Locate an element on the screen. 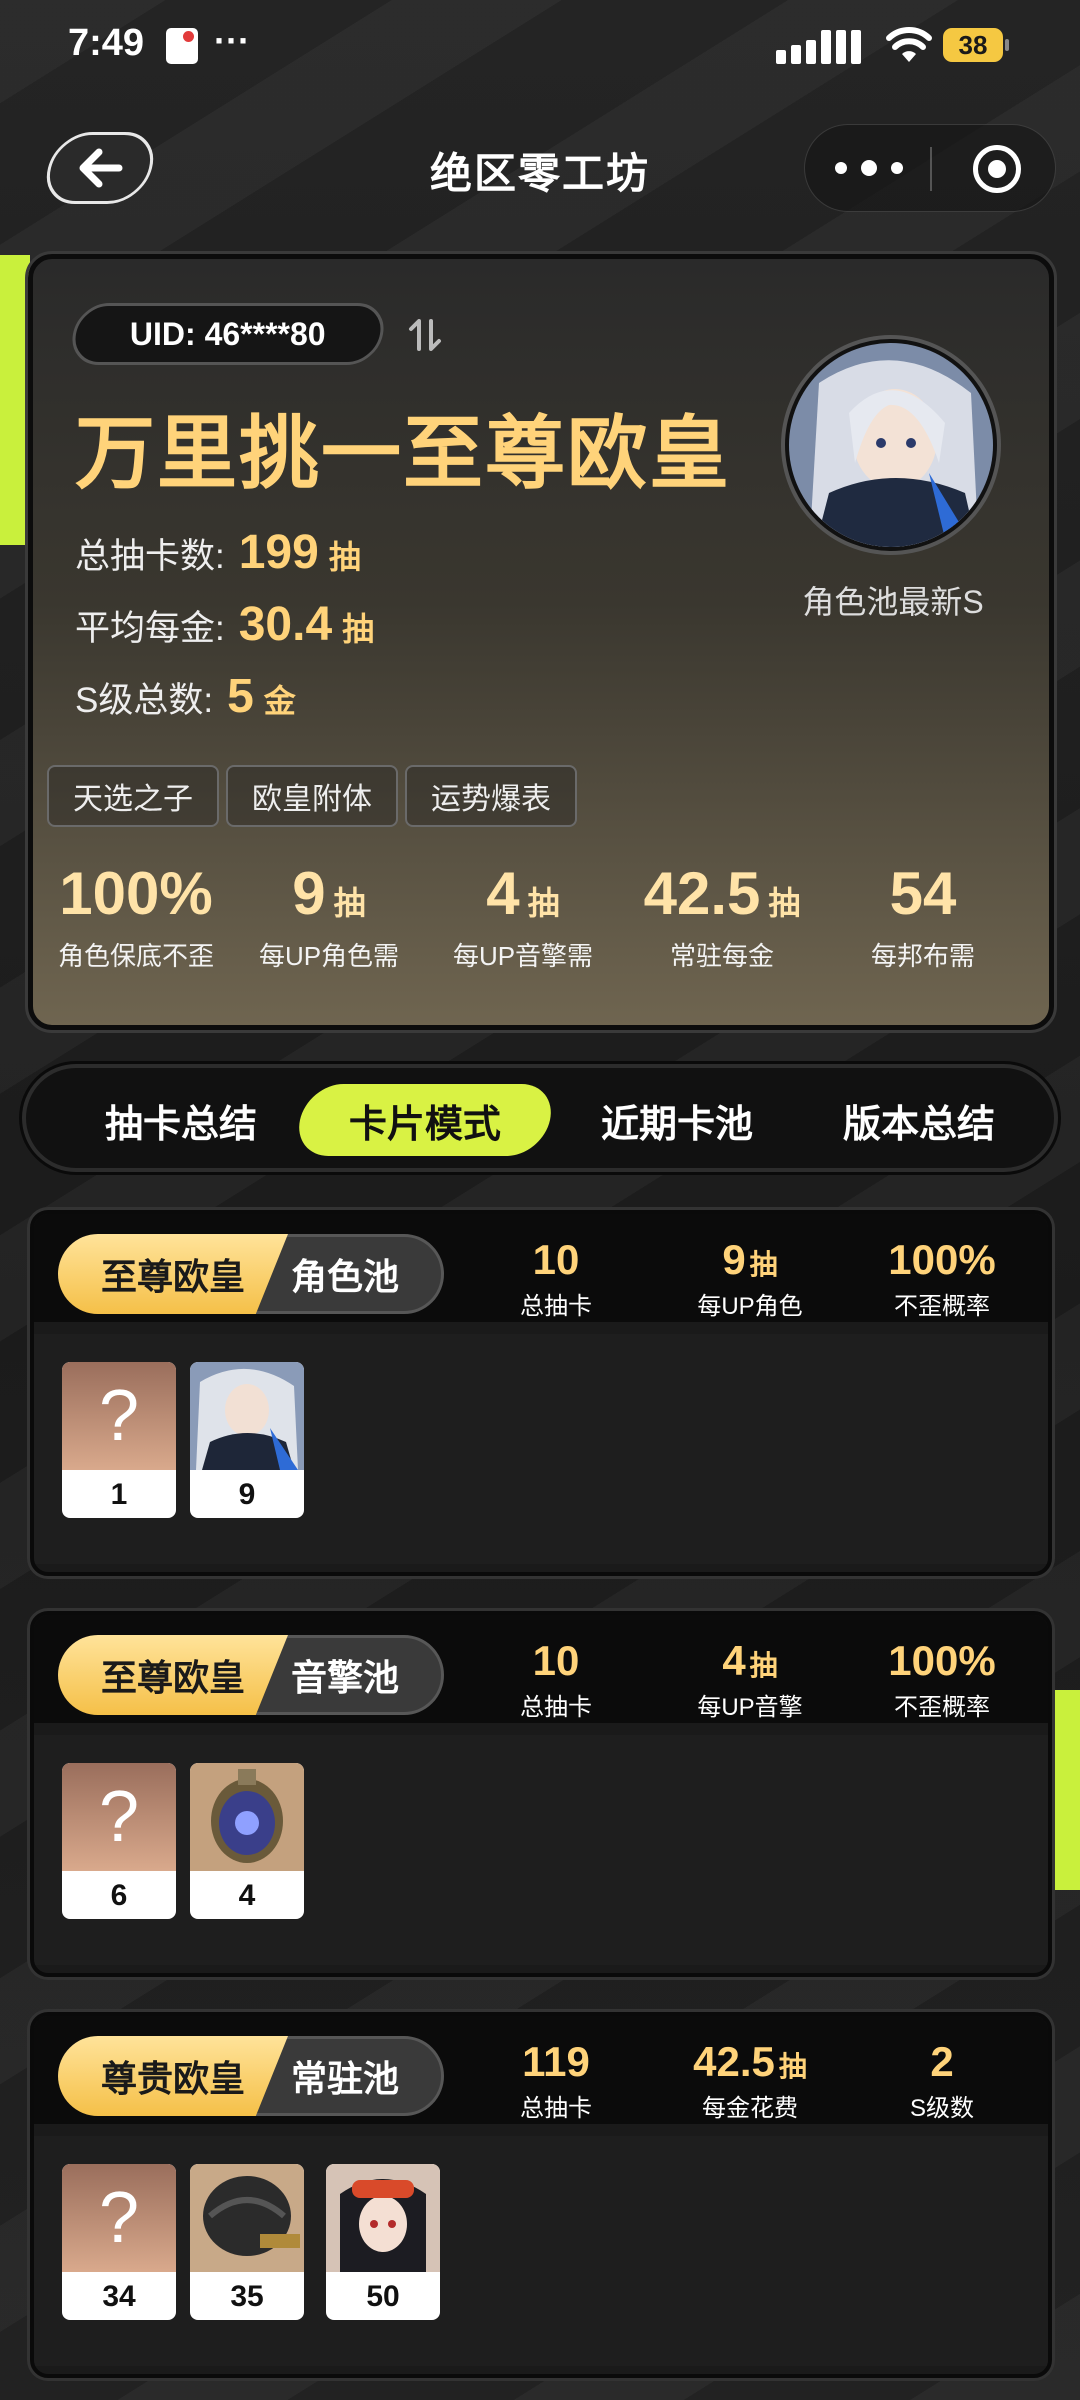  pool-stat-per-gold: 42.5 抽 每金花费 is located at coordinates (750, 2080).